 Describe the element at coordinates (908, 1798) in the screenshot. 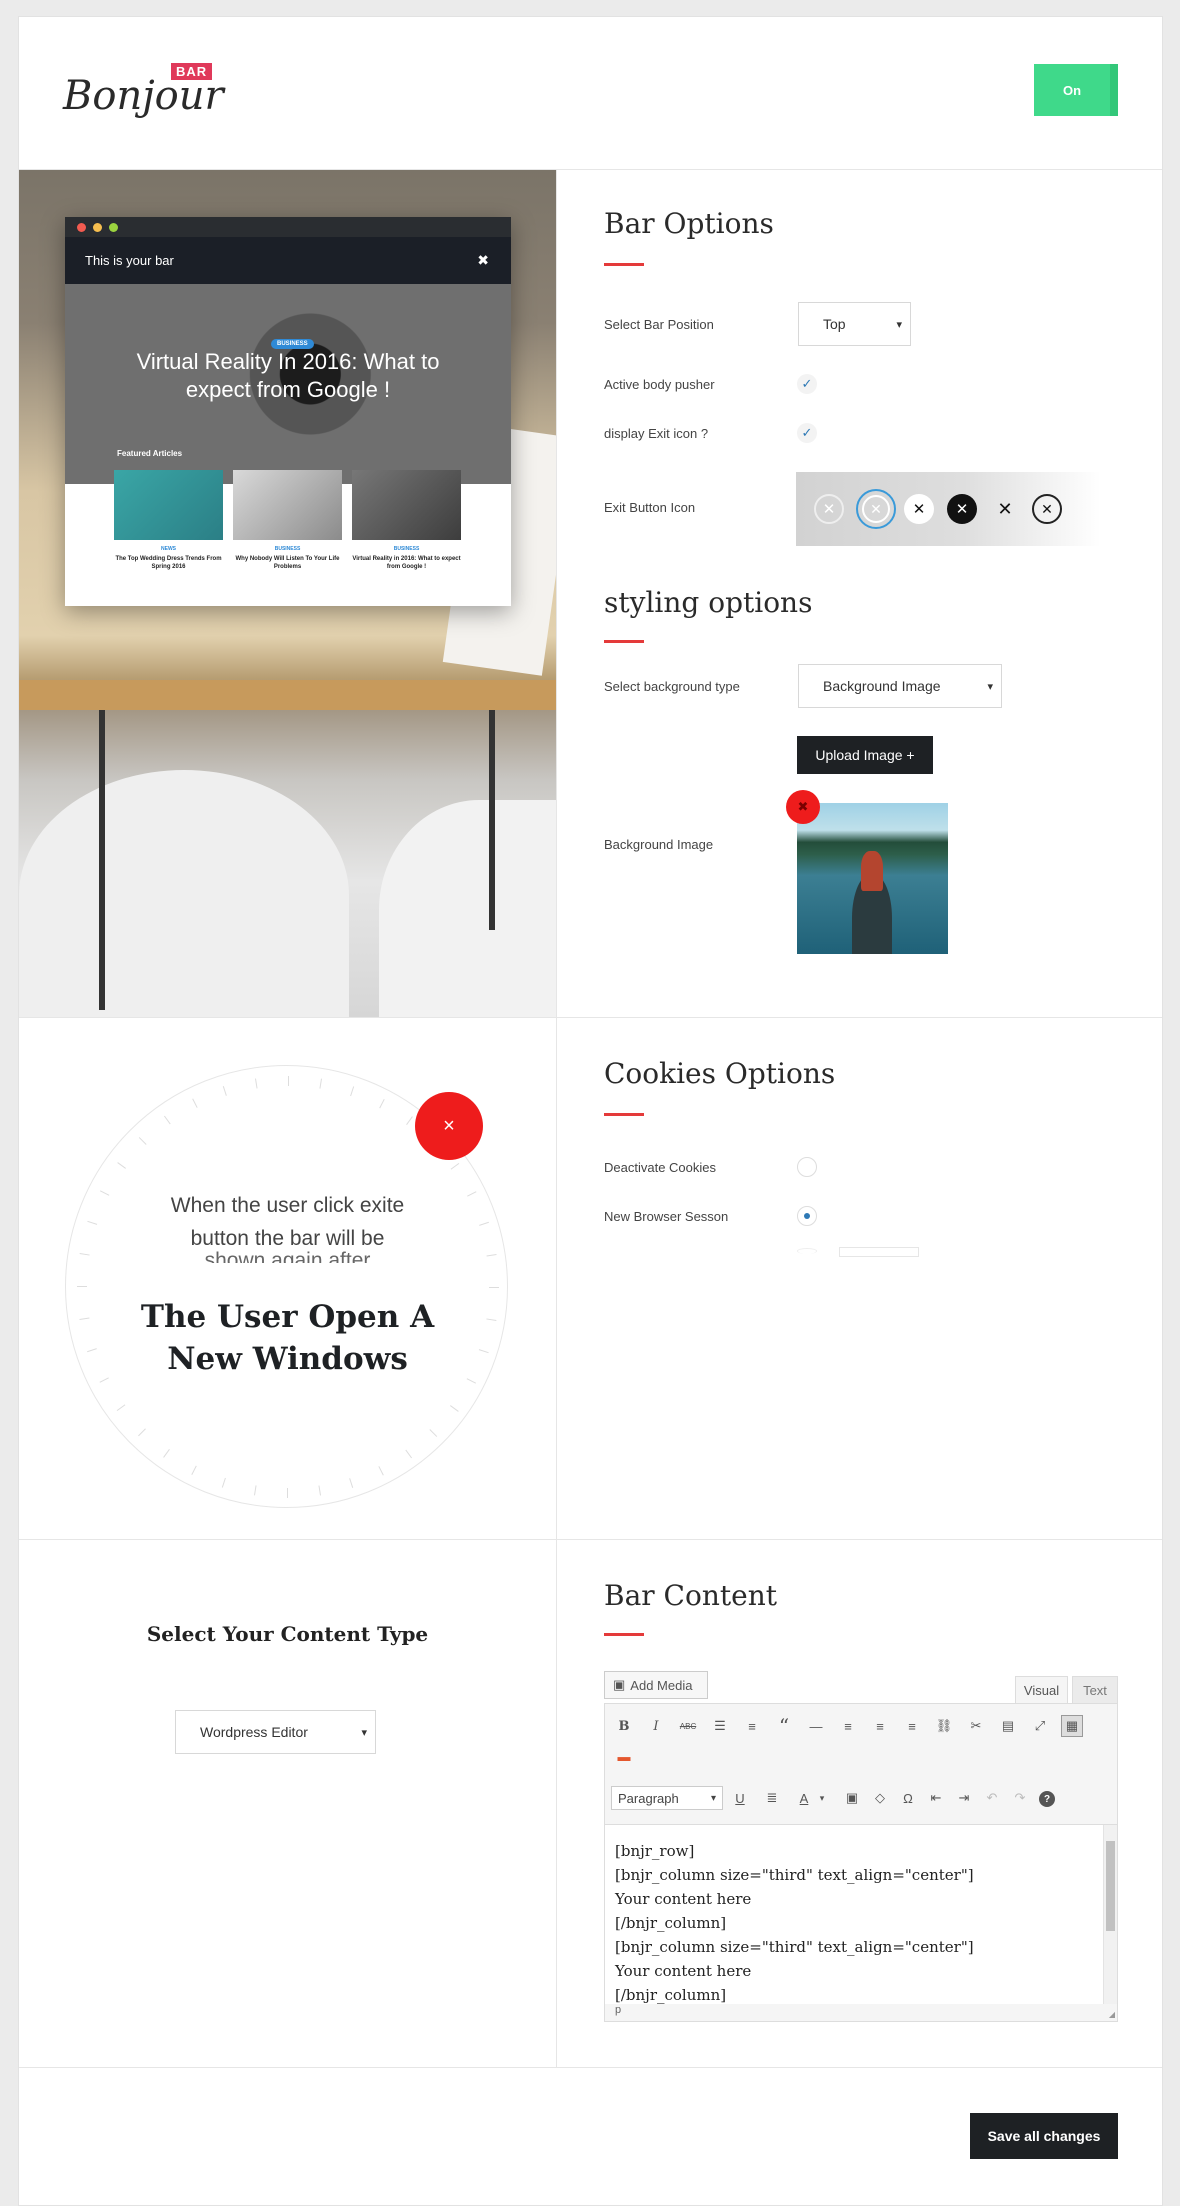

I see `special-char-icon: Ω` at that location.